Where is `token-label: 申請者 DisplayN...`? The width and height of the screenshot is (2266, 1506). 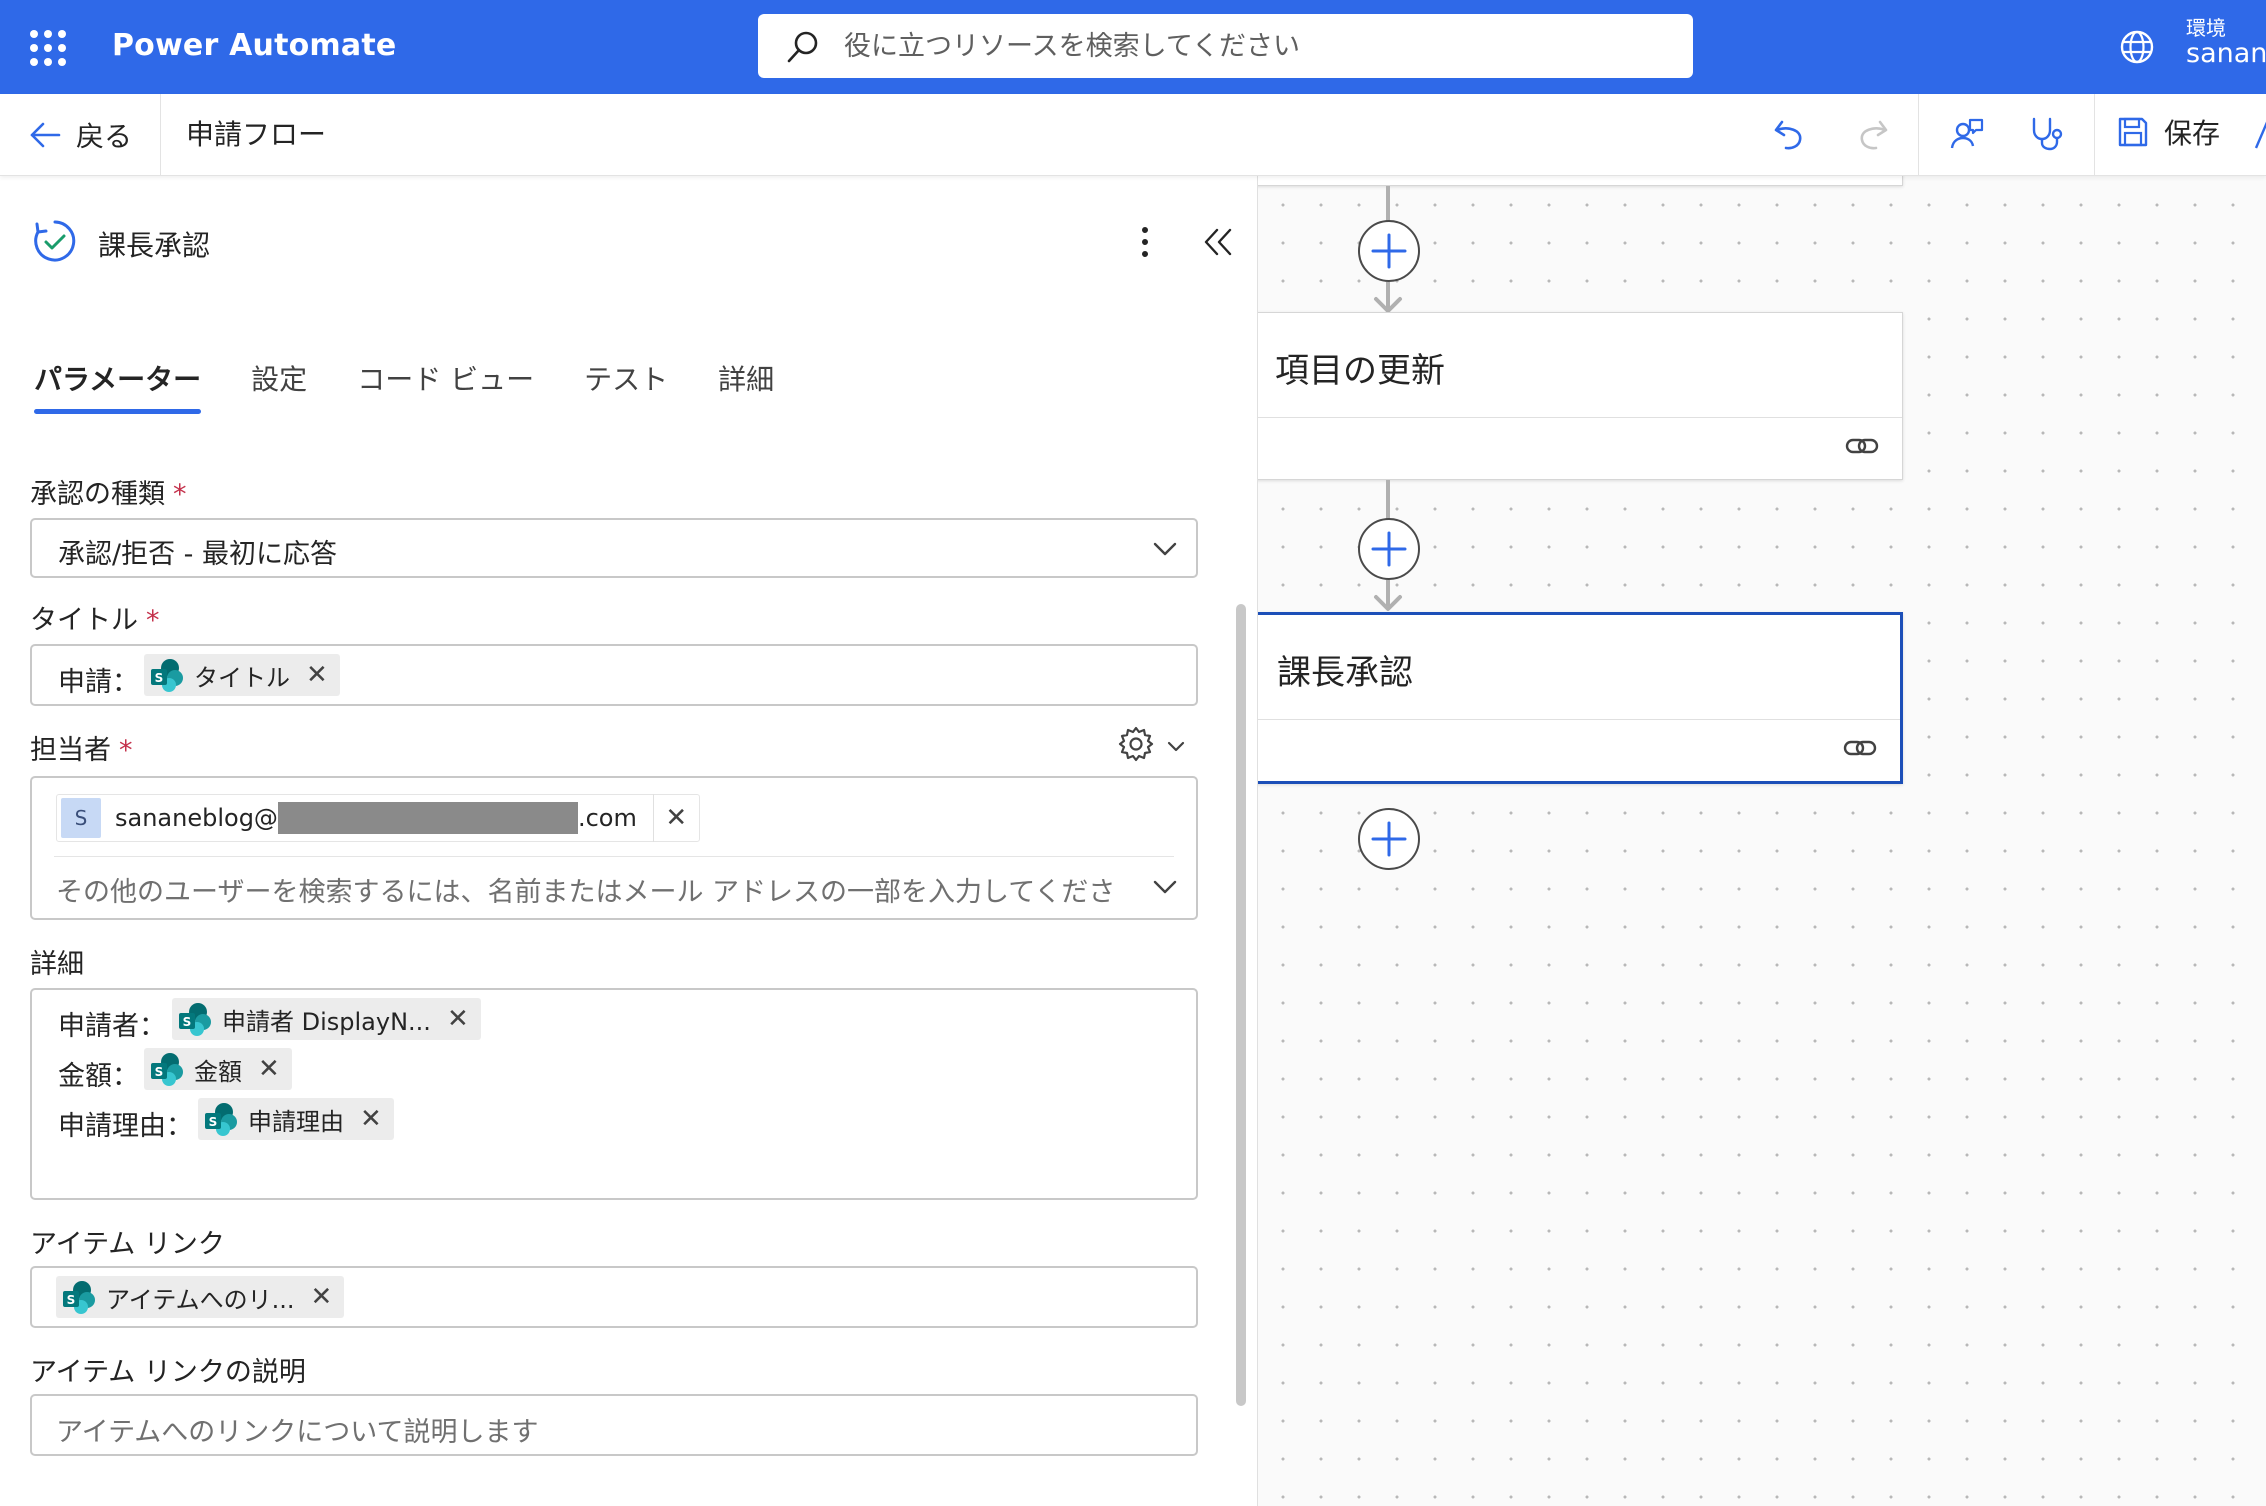 token-label: 申請者 DisplayN... is located at coordinates (326, 1021).